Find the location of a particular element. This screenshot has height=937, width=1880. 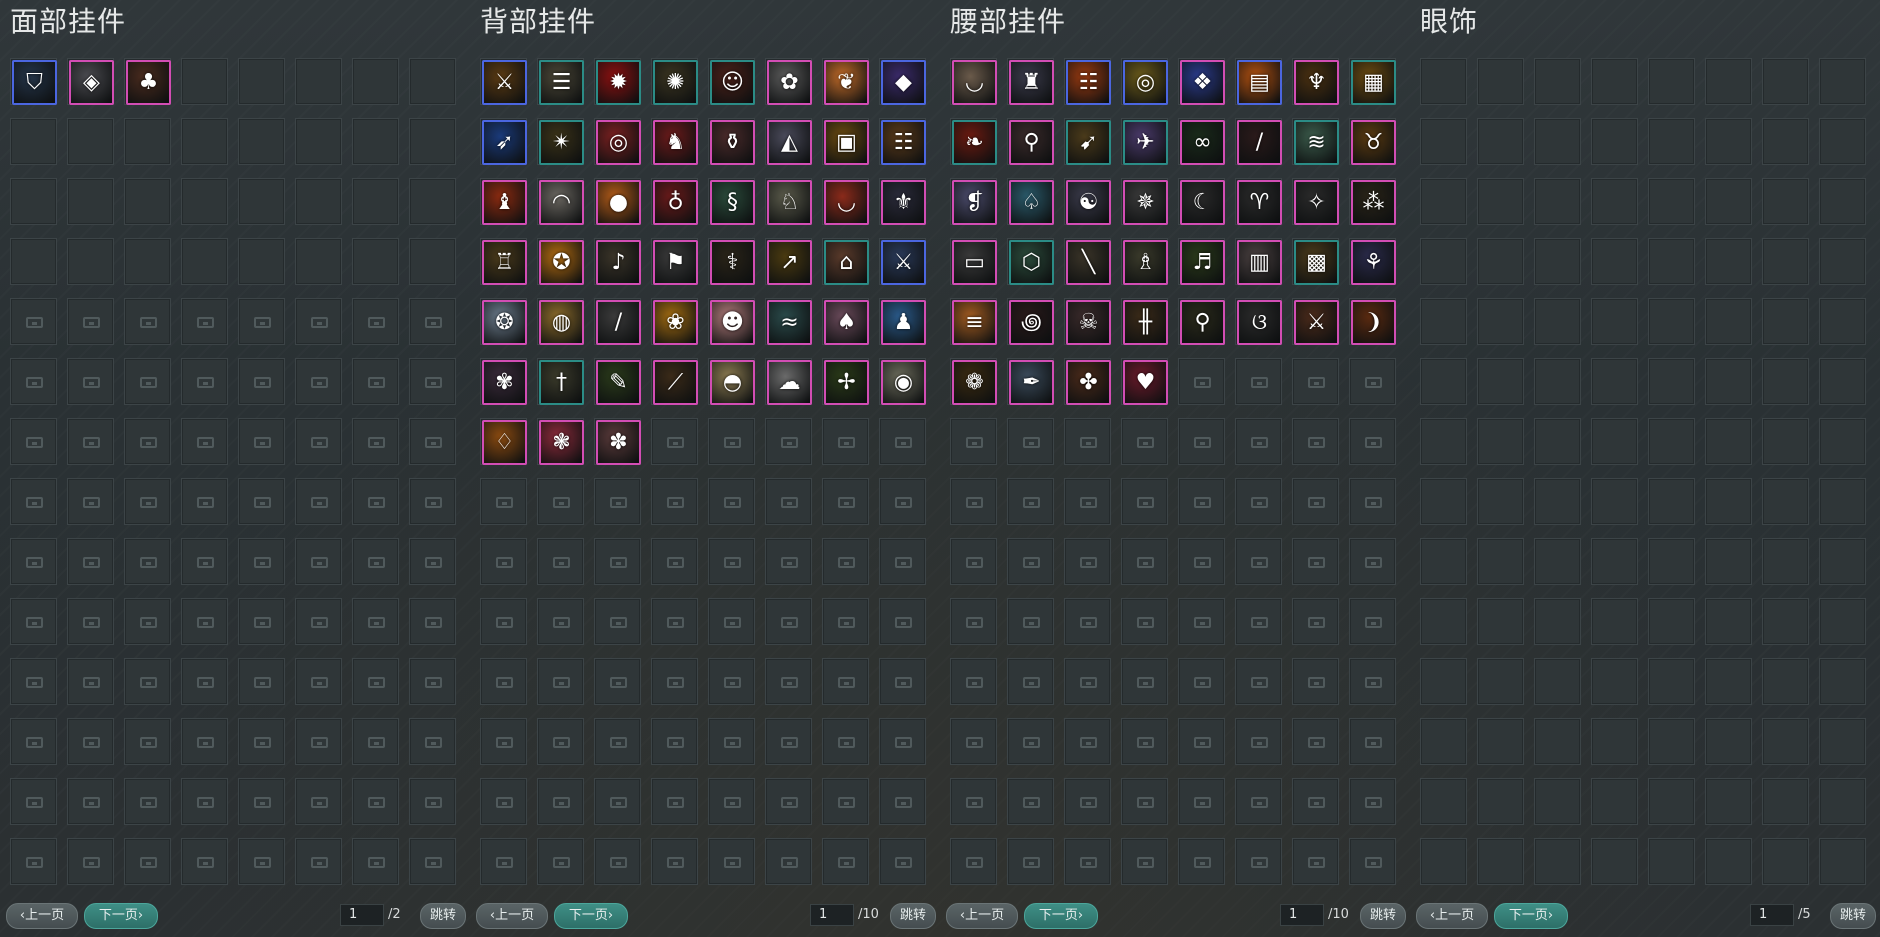

item-slot: ⌂ is located at coordinates (845, 261).